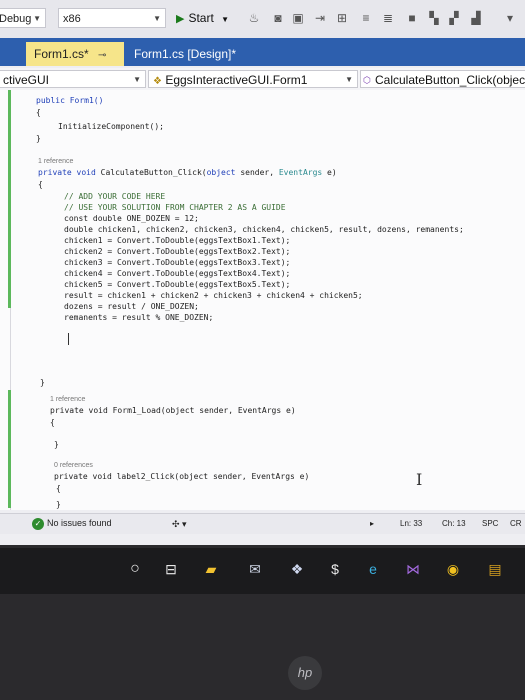 This screenshot has height=700, width=525. What do you see at coordinates (102, 55) in the screenshot?
I see `pin-icon: ⊸` at bounding box center [102, 55].